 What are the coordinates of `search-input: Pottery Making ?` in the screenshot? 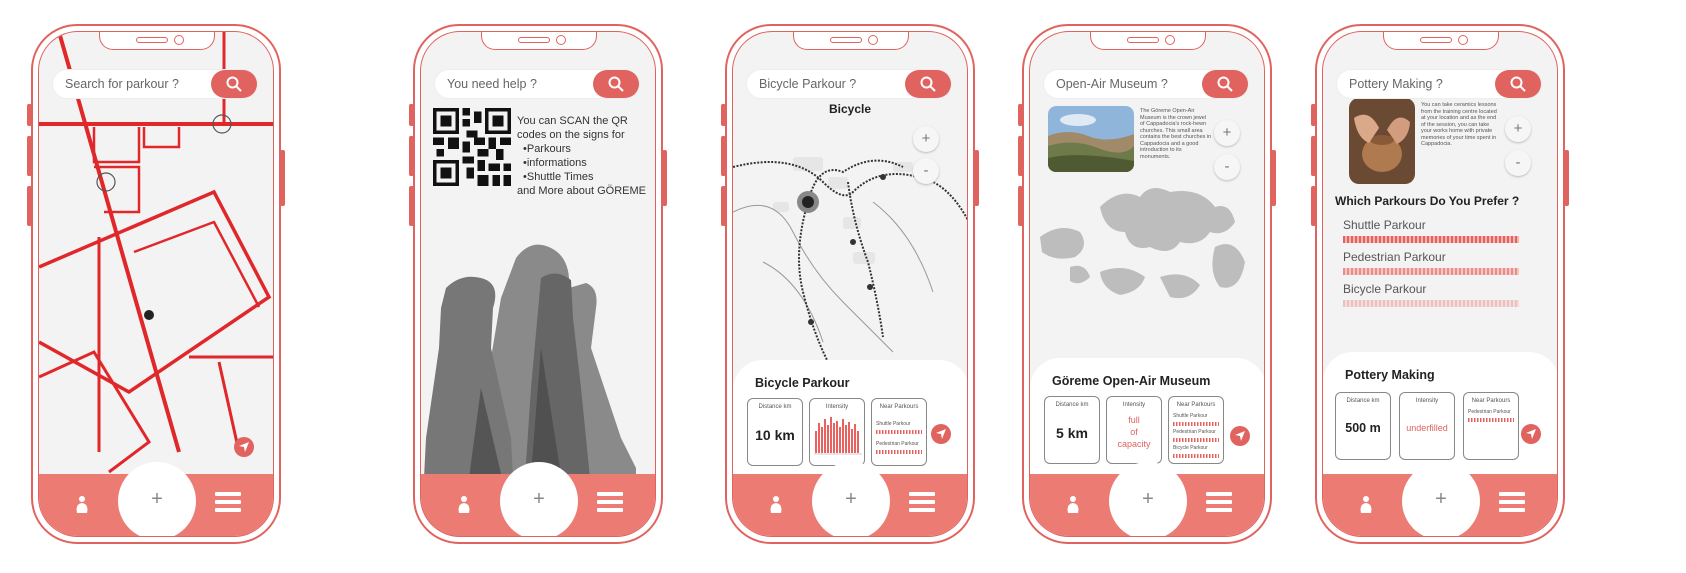 It's located at (1396, 84).